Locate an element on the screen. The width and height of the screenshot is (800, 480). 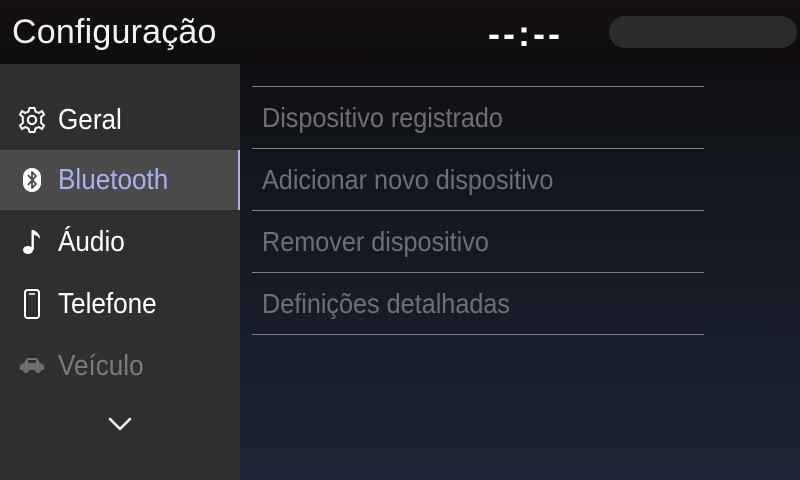
sidebar-item-veiculo: Veículo is located at coordinates (120, 366).